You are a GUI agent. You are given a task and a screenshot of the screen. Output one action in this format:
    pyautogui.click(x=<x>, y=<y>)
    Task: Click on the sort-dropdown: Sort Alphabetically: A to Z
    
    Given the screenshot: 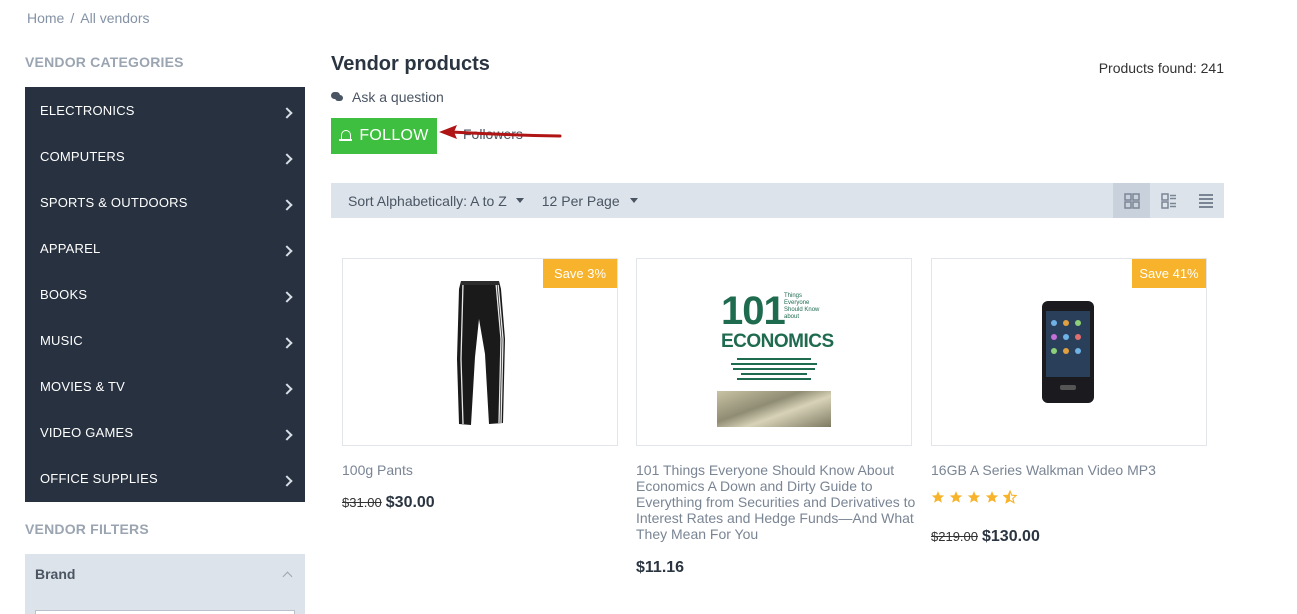 What is the action you would take?
    pyautogui.click(x=436, y=201)
    